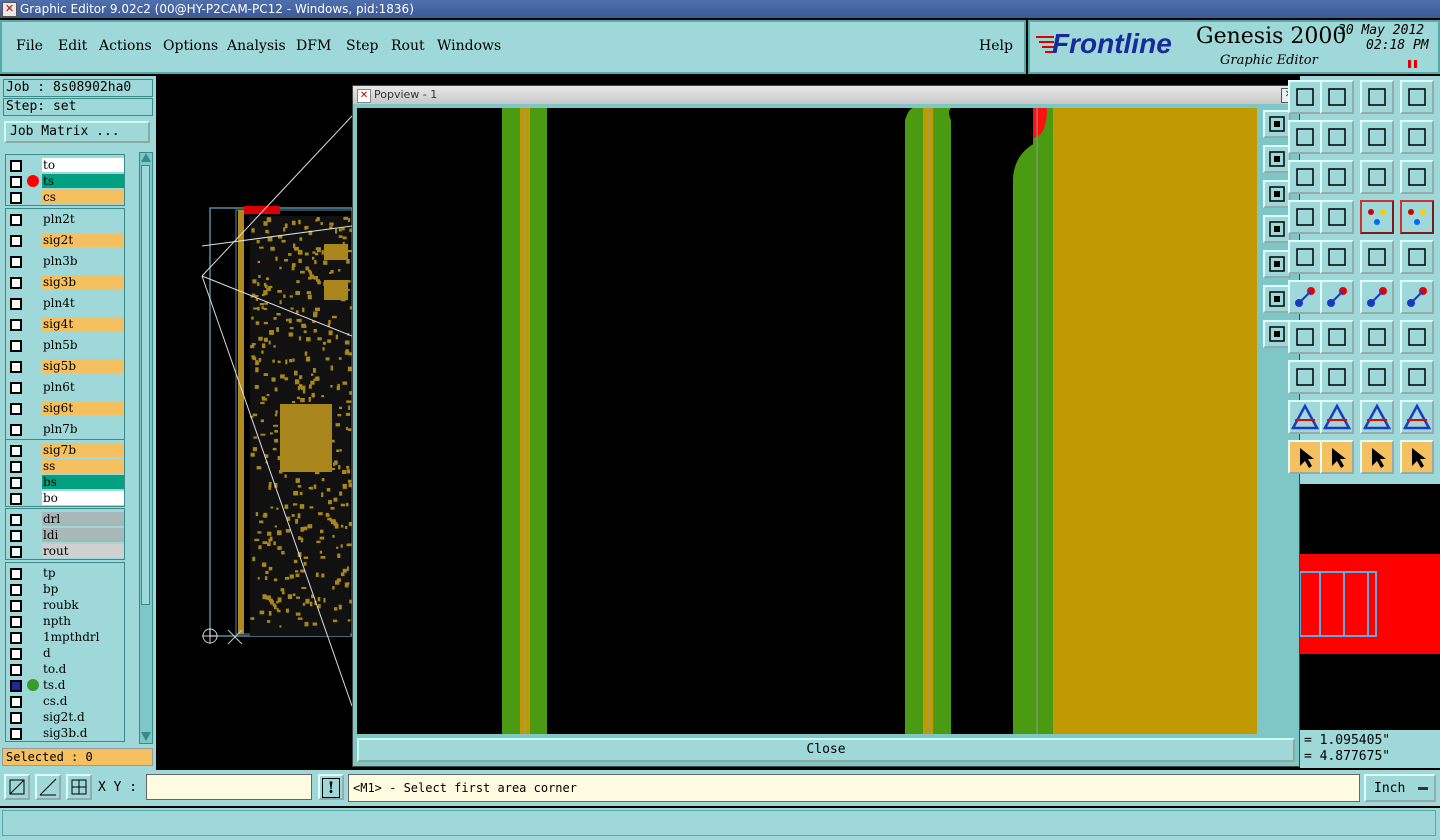  I want to click on layer-name: sig3b.d, so click(83, 733).